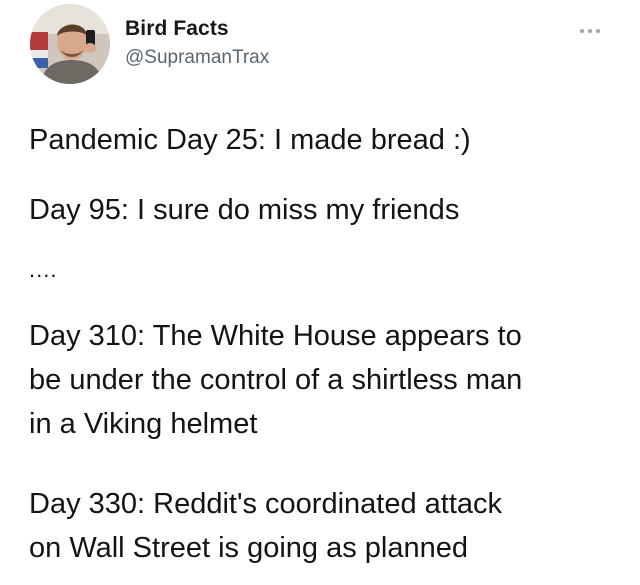 This screenshot has width=640, height=585. I want to click on user-handle: @SupramanTrax, so click(197, 58).